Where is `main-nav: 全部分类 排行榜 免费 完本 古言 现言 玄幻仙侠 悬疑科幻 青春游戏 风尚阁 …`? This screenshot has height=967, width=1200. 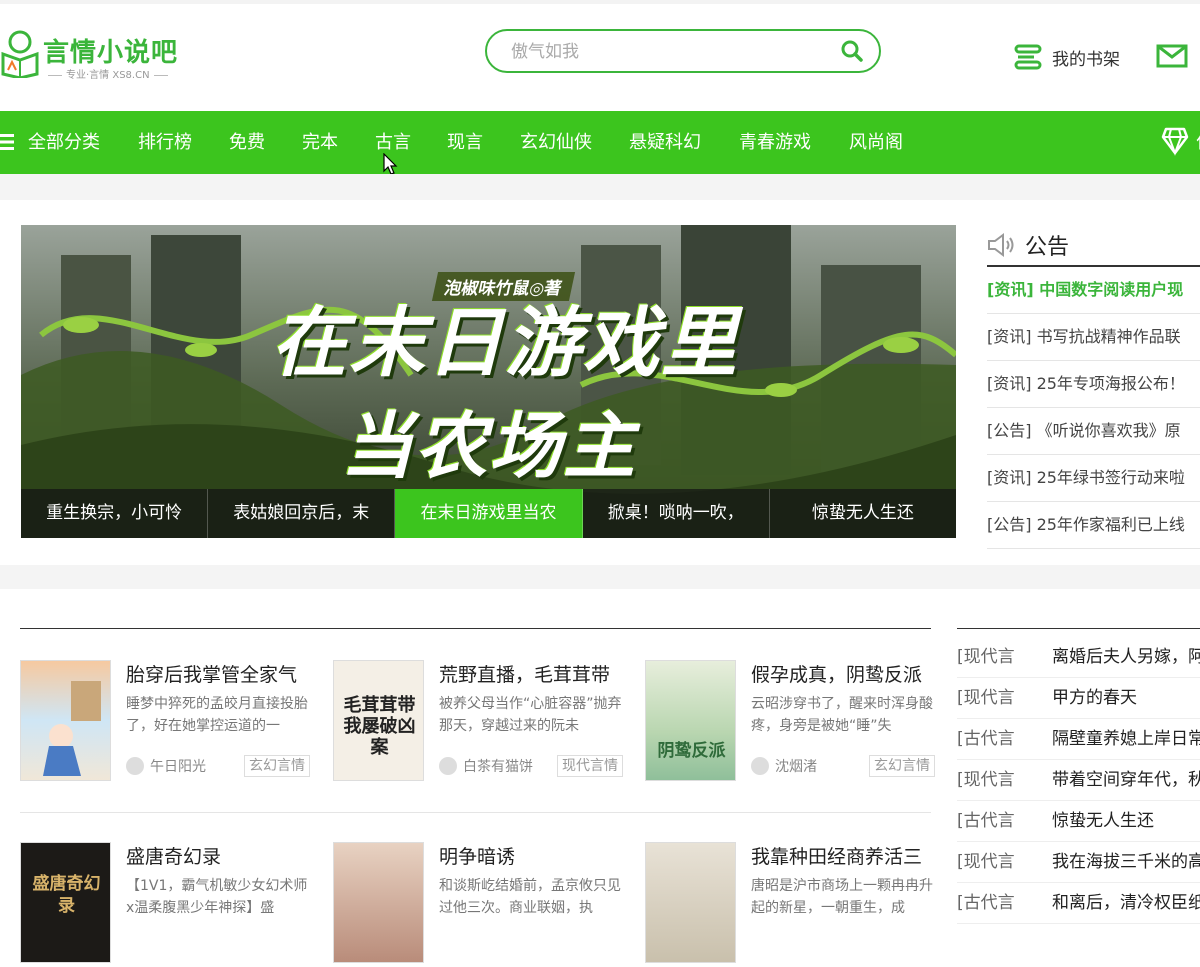
main-nav: 全部分类 排行榜 免费 完本 古言 现言 玄幻仙侠 悬疑科幻 青春游戏 风尚阁 … is located at coordinates (600, 142).